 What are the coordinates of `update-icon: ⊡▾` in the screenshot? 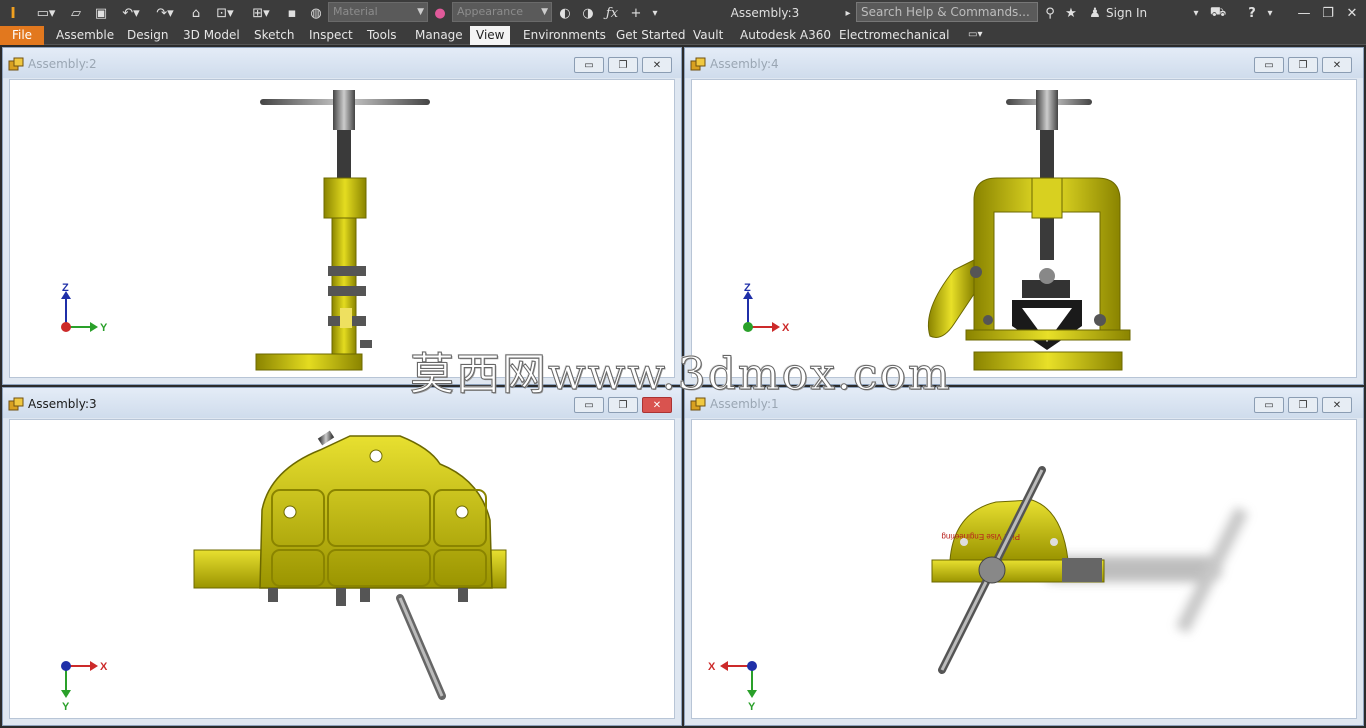 It's located at (225, 13).